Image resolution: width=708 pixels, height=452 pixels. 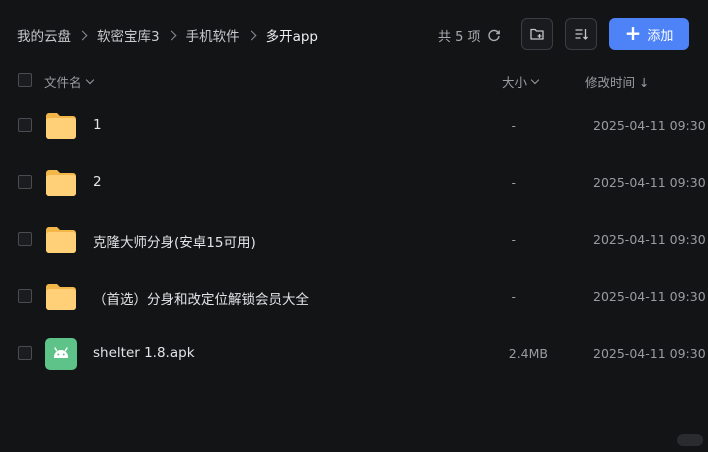 I want to click on new-folder-button, so click(x=537, y=34).